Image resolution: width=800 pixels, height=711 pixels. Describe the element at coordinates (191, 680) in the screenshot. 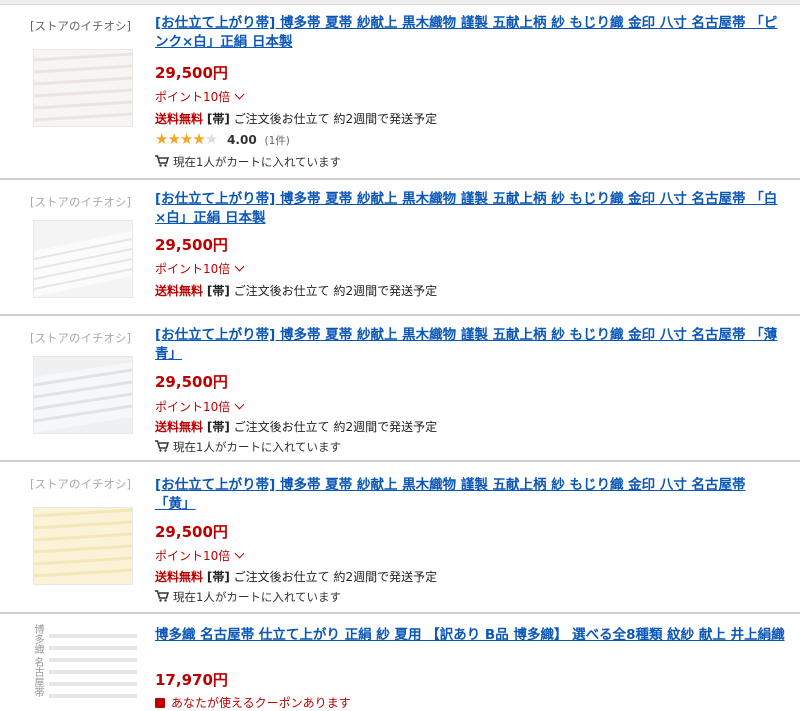

I see `price: 17,970円` at that location.